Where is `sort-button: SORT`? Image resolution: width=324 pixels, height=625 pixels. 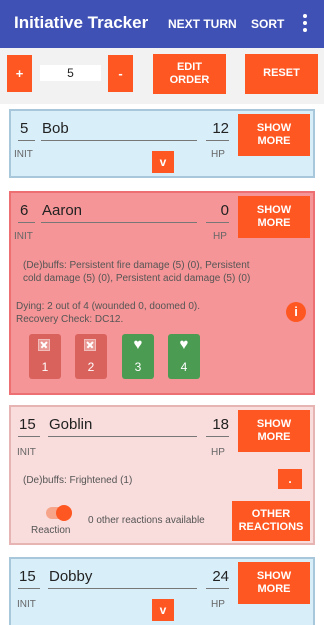 sort-button: SORT is located at coordinates (267, 24).